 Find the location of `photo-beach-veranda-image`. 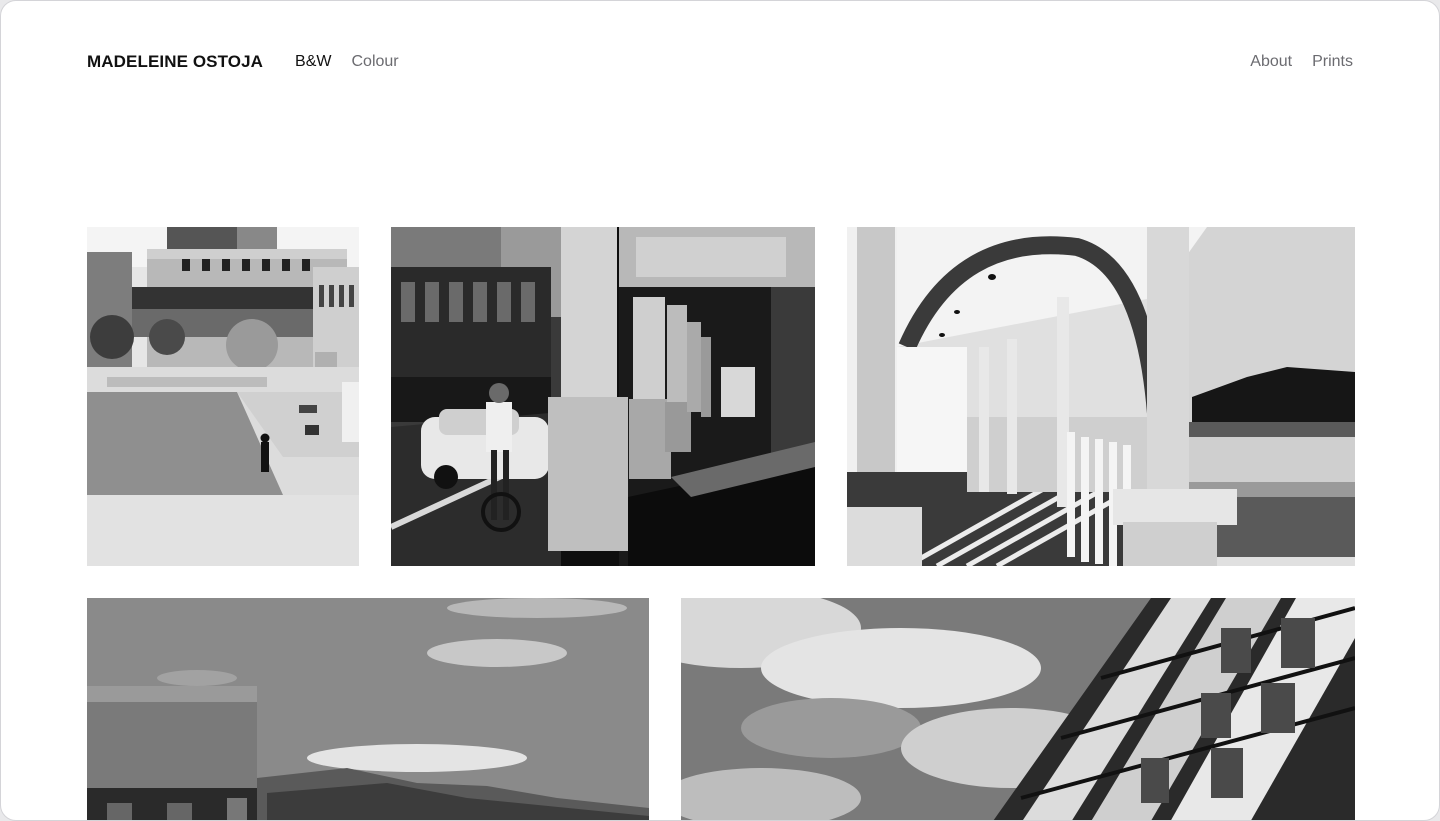

photo-beach-veranda-image is located at coordinates (1101, 396).